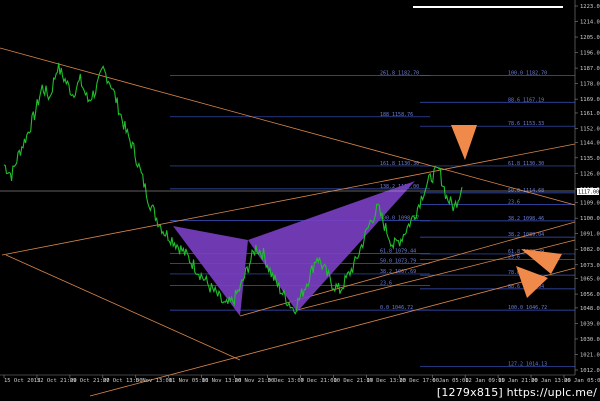 This screenshot has width=600, height=401. What do you see at coordinates (396, 115) in the screenshot?
I see `fib-level-label: 188 1158.76` at bounding box center [396, 115].